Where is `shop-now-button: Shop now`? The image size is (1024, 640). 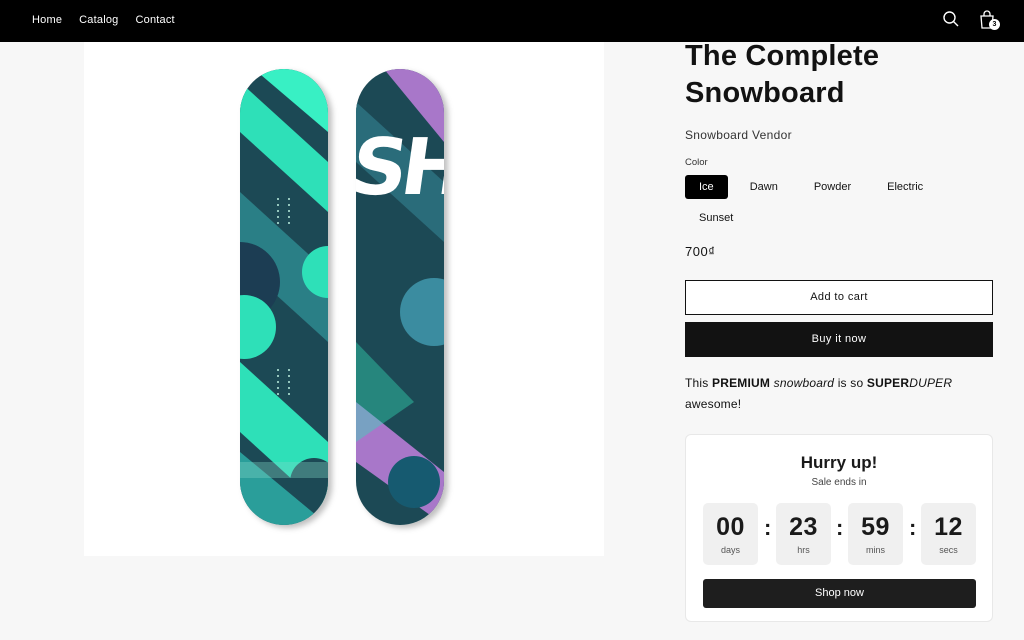 shop-now-button: Shop now is located at coordinates (839, 593).